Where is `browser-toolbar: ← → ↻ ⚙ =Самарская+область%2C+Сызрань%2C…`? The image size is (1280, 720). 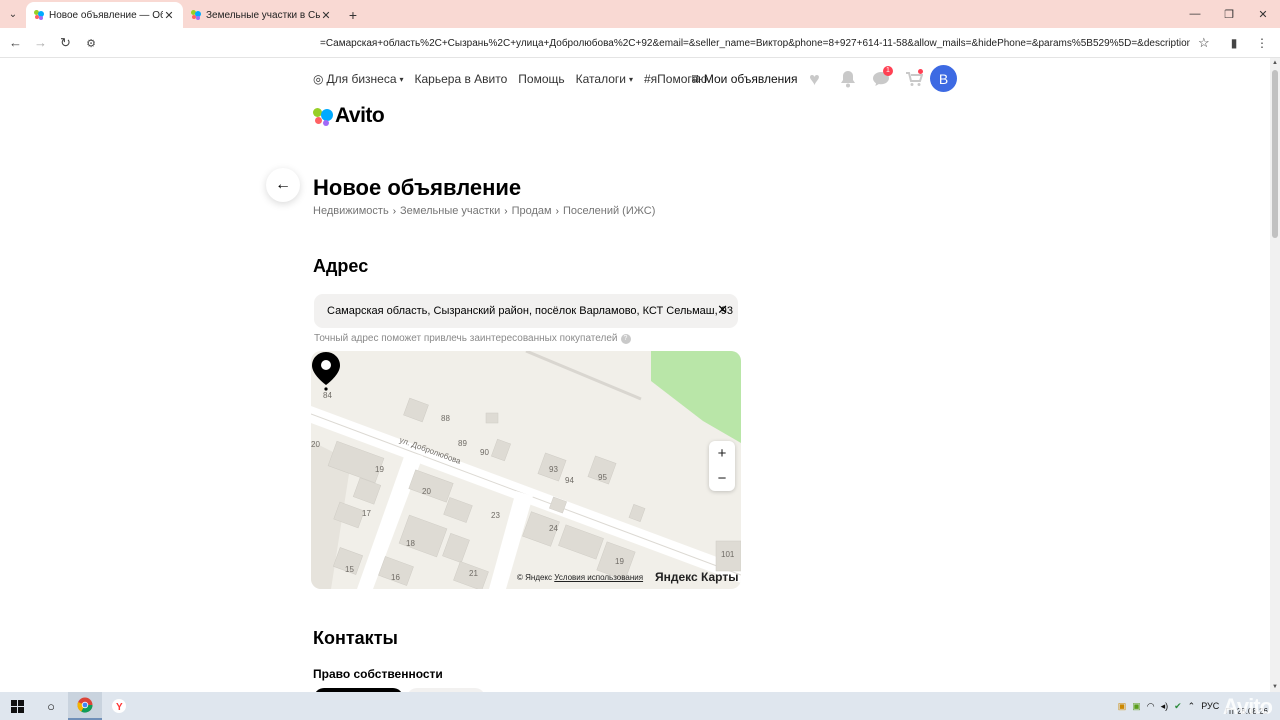 browser-toolbar: ← → ↻ ⚙ =Самарская+область%2C+Сызрань%2C… is located at coordinates (640, 43).